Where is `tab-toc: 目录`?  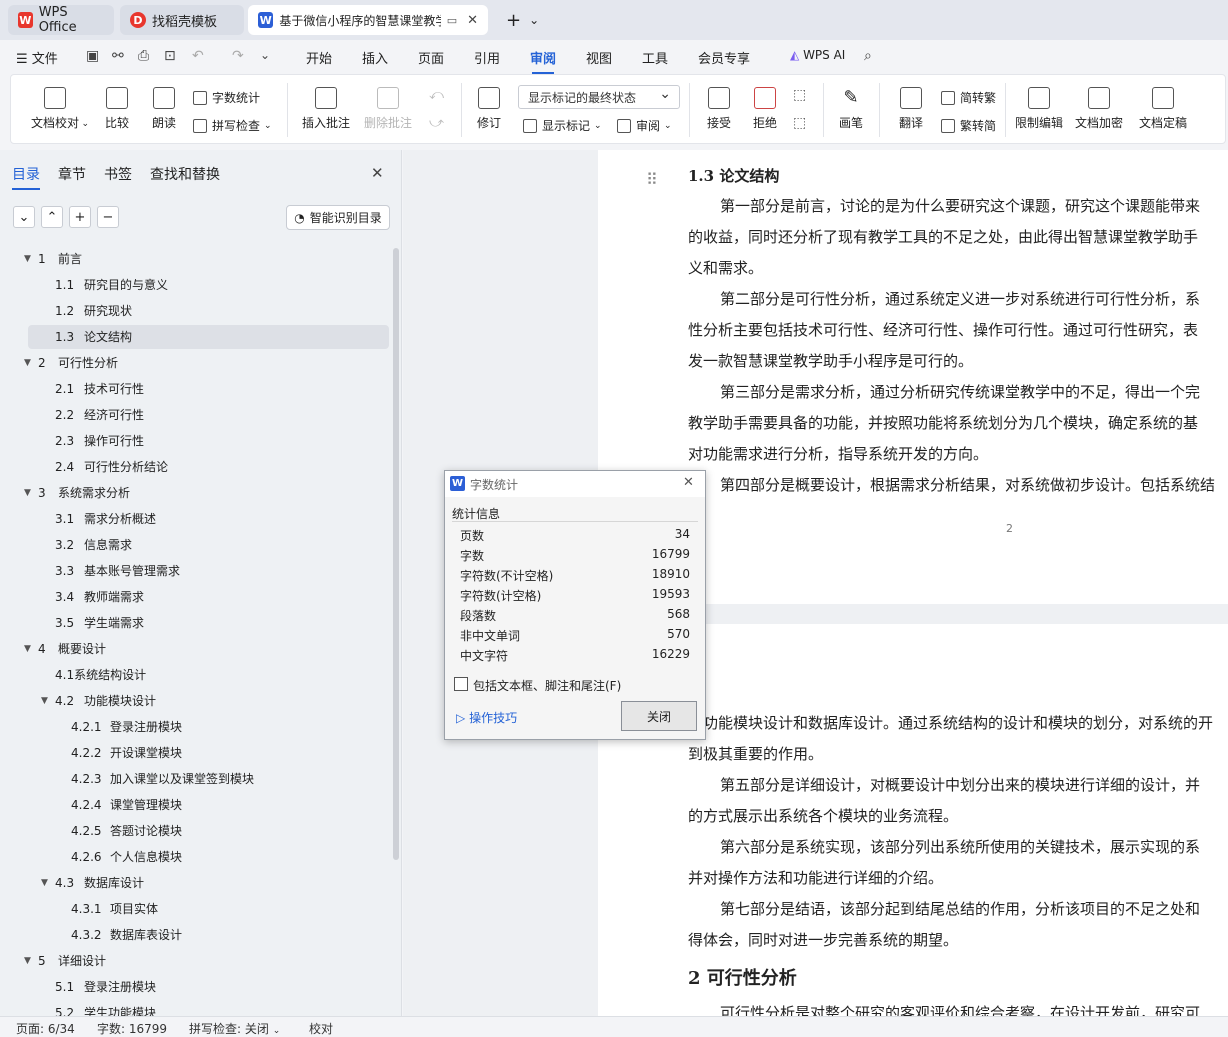 tab-toc: 目录 is located at coordinates (26, 177).